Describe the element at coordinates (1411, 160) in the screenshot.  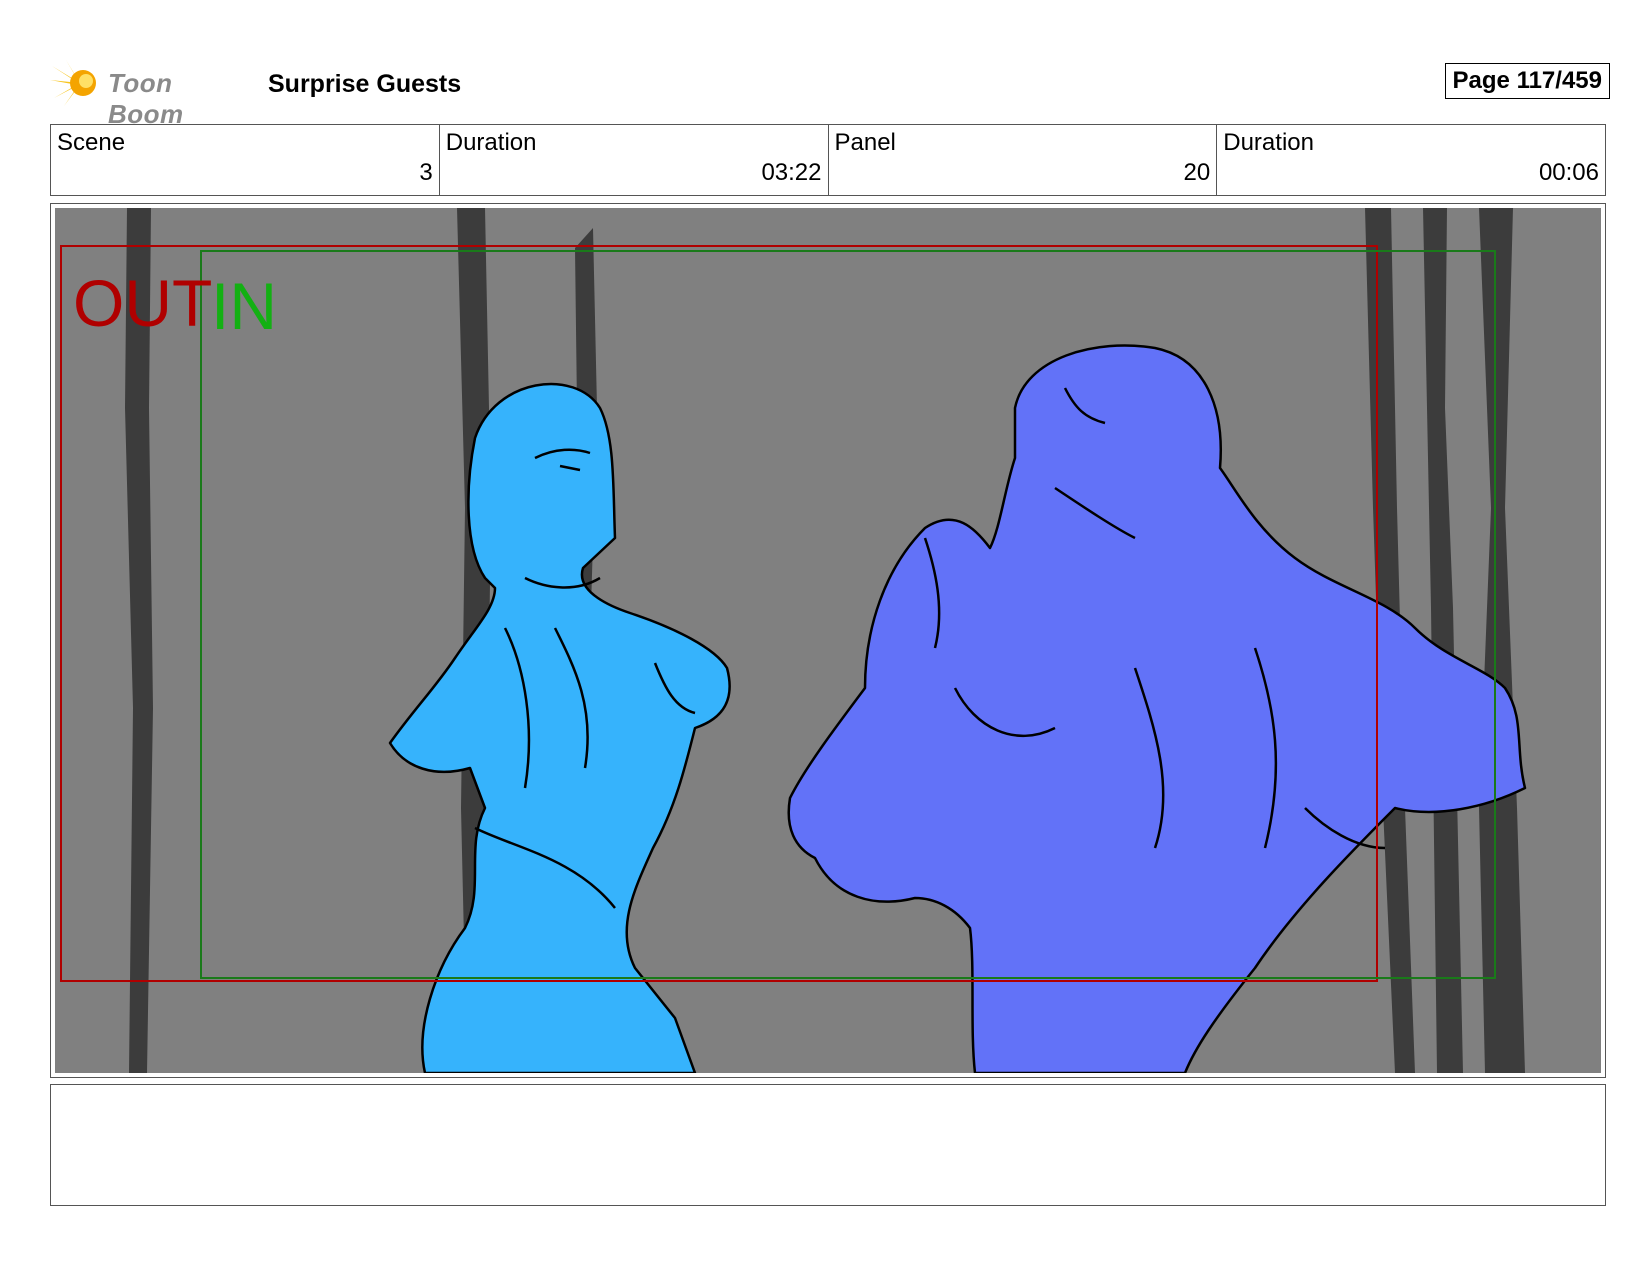
I see `panel-duration-cell: Duration 00:06` at that location.